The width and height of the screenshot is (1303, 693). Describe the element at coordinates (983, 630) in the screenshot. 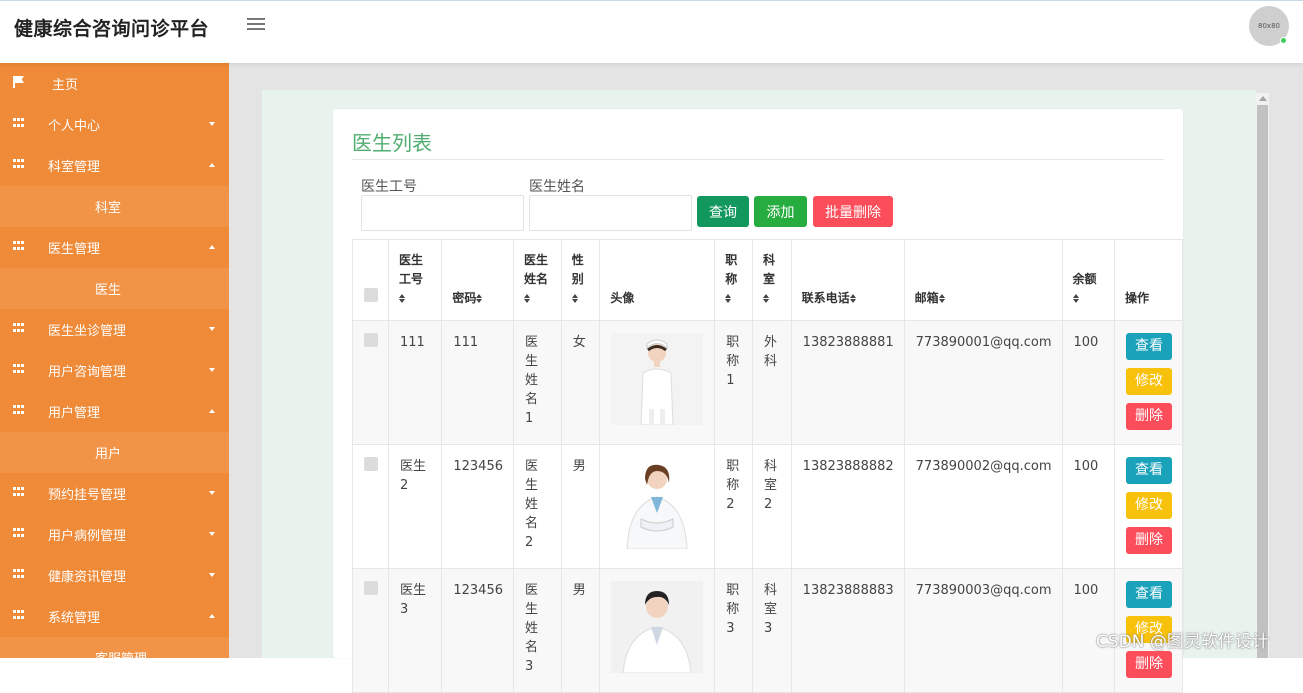

I see `cell-email: 773890003@qq.com` at that location.